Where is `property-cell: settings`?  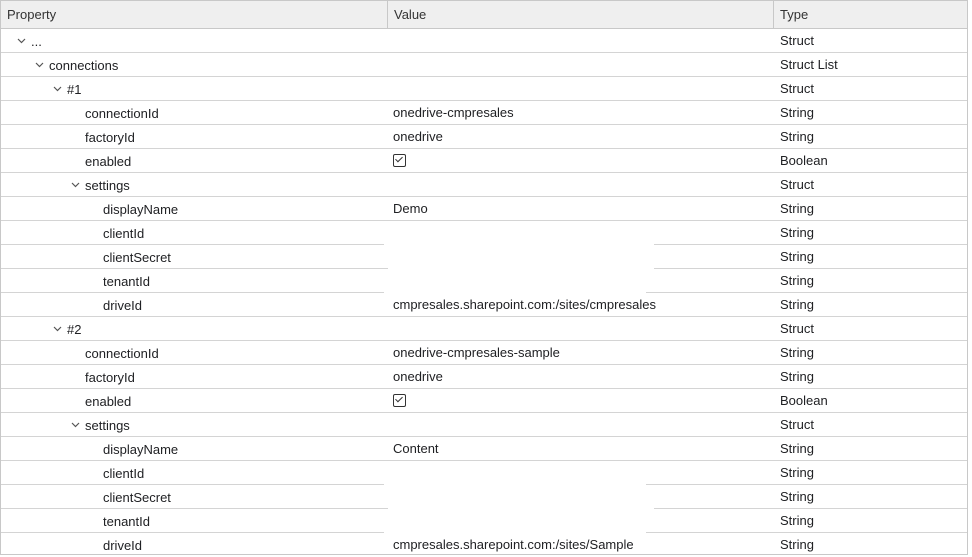 property-cell: settings is located at coordinates (194, 185).